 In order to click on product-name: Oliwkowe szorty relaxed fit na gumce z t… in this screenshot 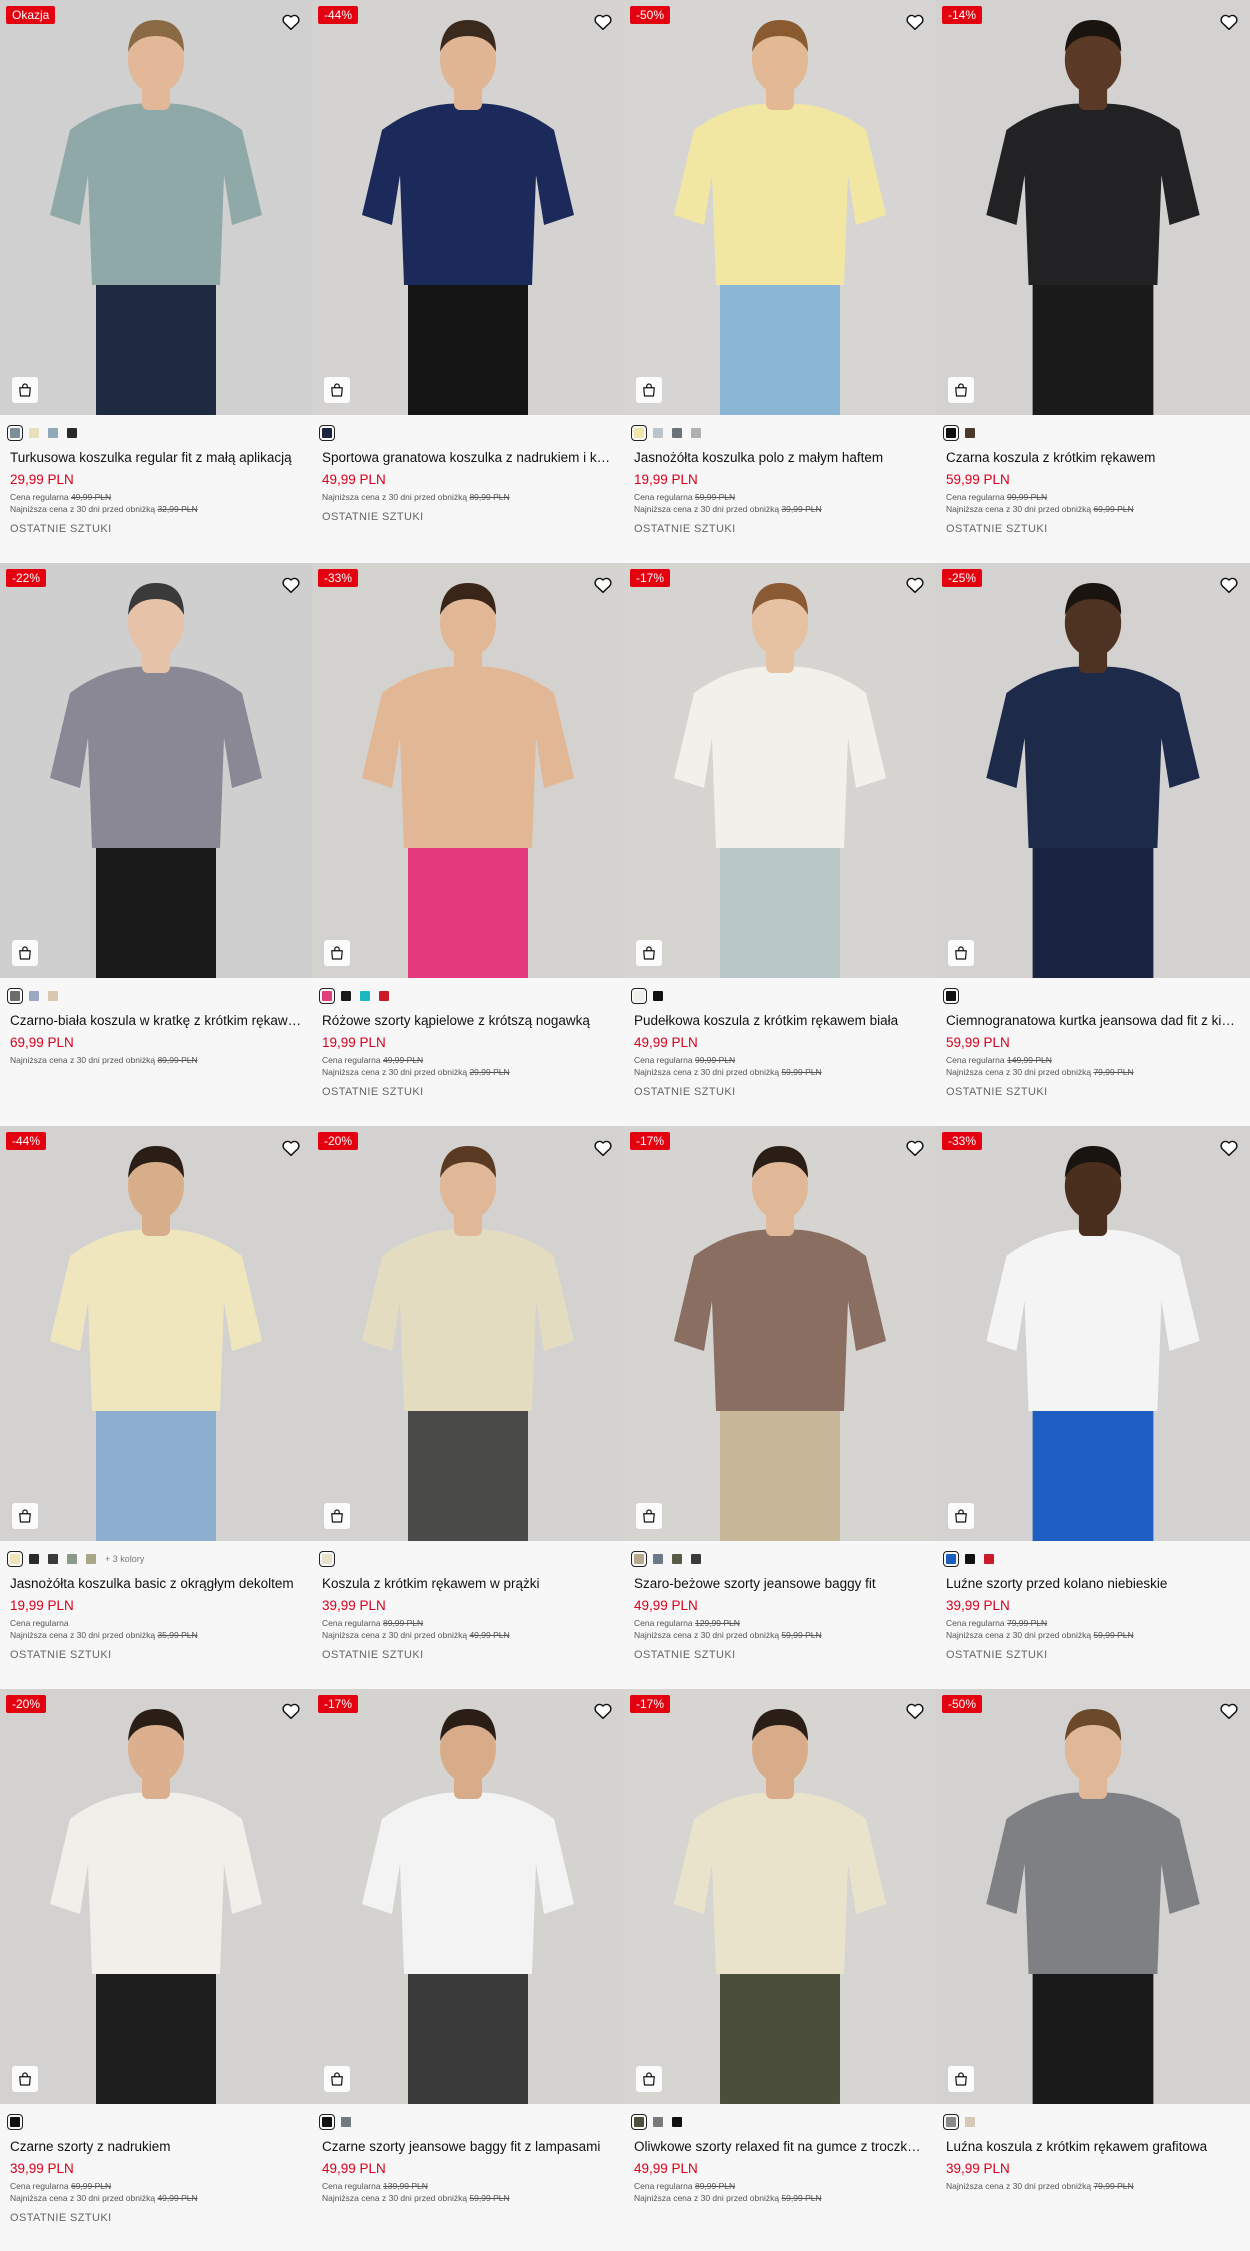, I will do `click(780, 2147)`.